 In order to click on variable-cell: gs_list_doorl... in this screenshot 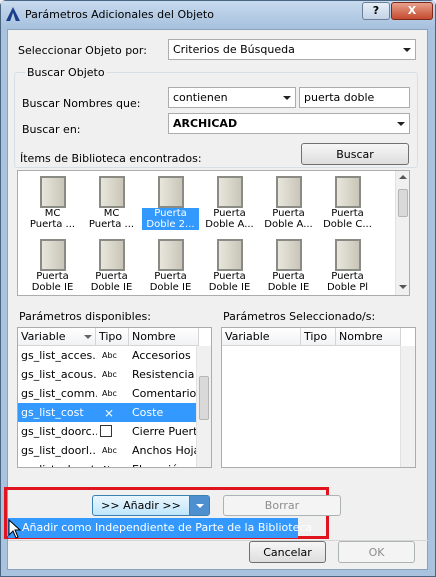, I will do `click(59, 450)`.